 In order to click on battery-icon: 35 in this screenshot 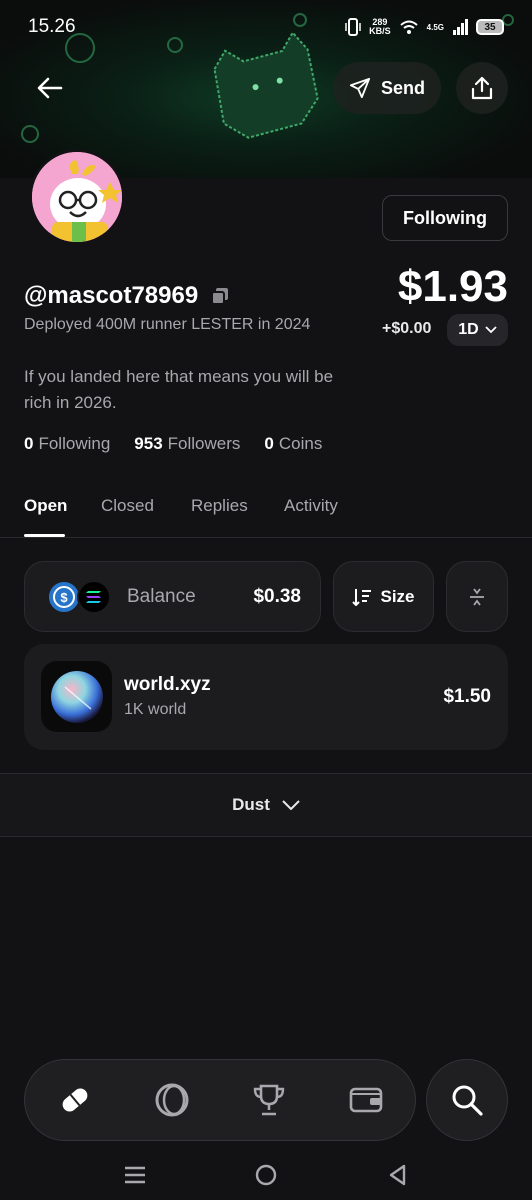, I will do `click(490, 27)`.